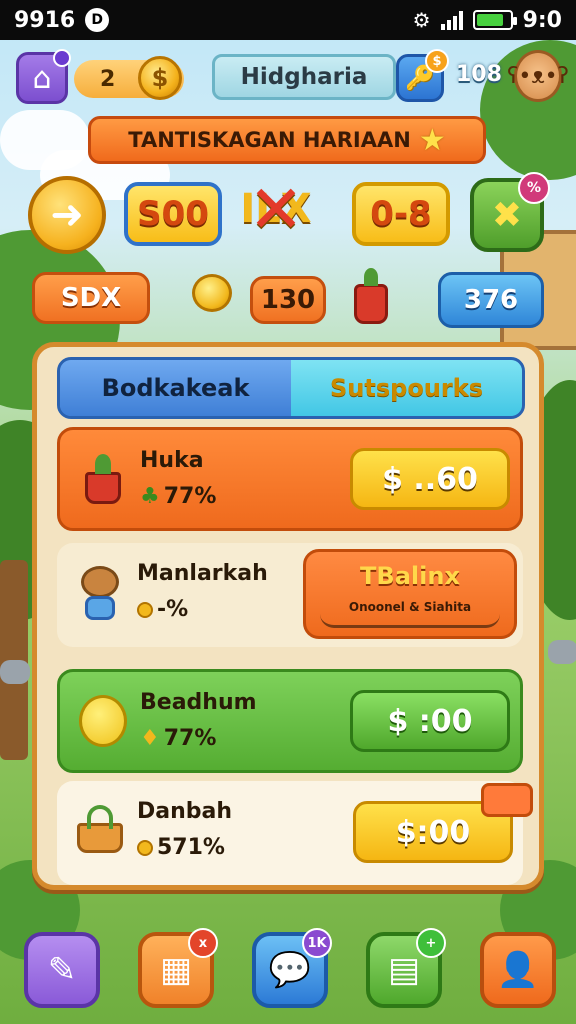 This screenshot has width=576, height=1024. What do you see at coordinates (479, 74) in the screenshot?
I see `gem-count: 108` at bounding box center [479, 74].